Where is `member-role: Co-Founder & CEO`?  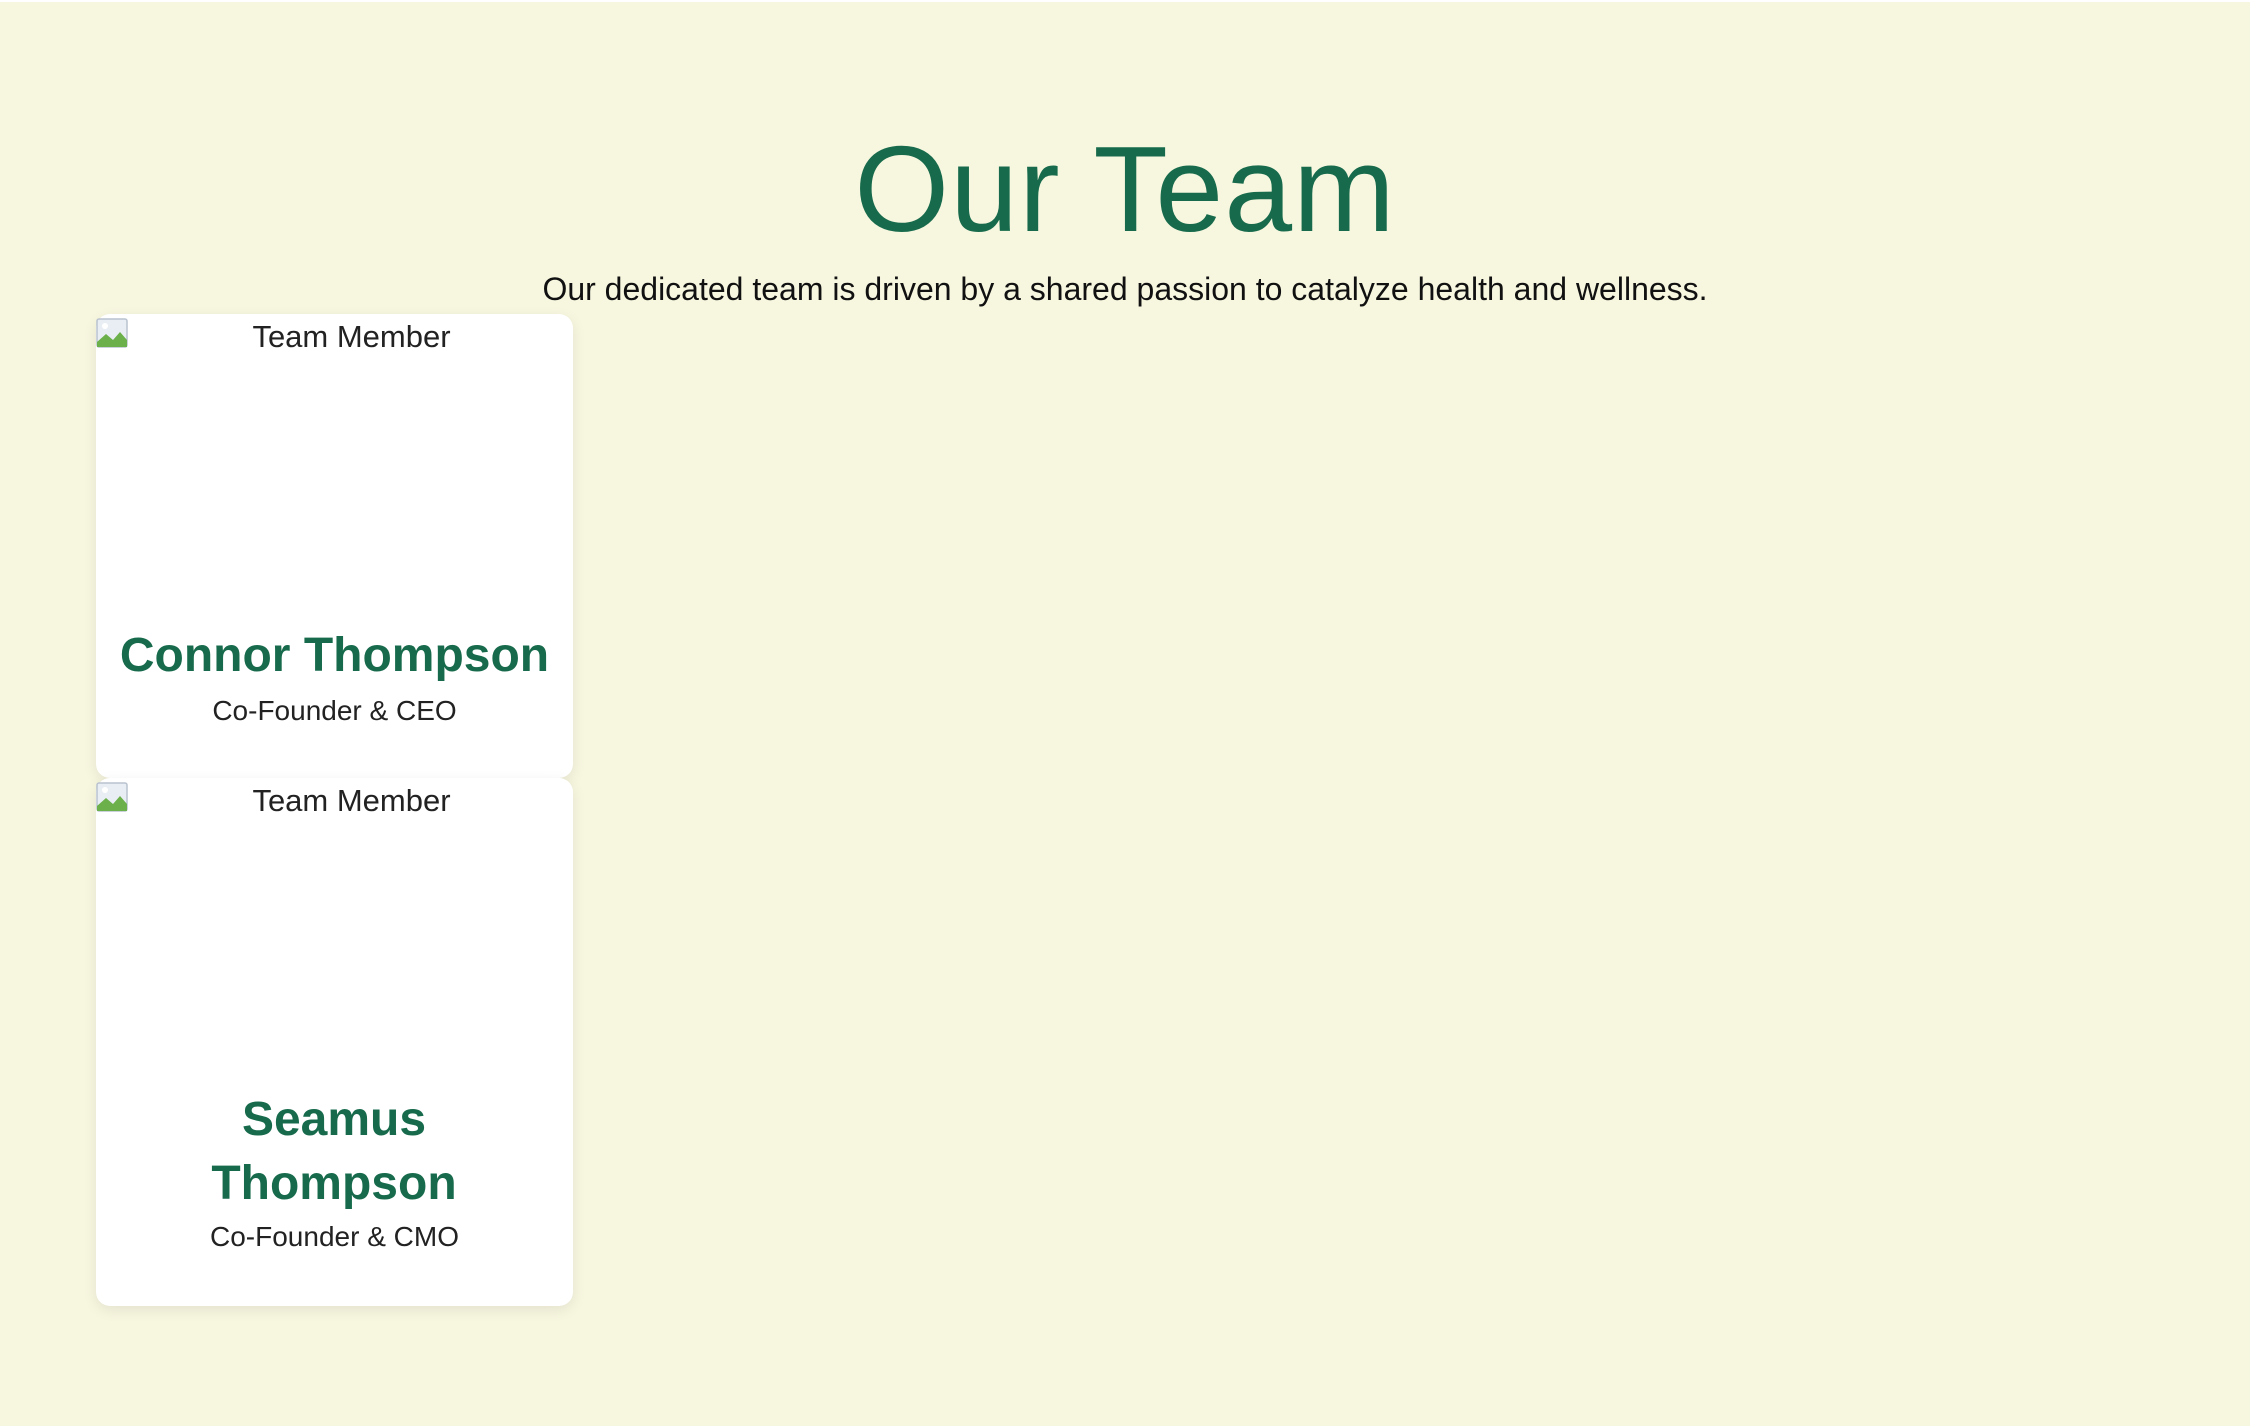
member-role: Co-Founder & CEO is located at coordinates (334, 710).